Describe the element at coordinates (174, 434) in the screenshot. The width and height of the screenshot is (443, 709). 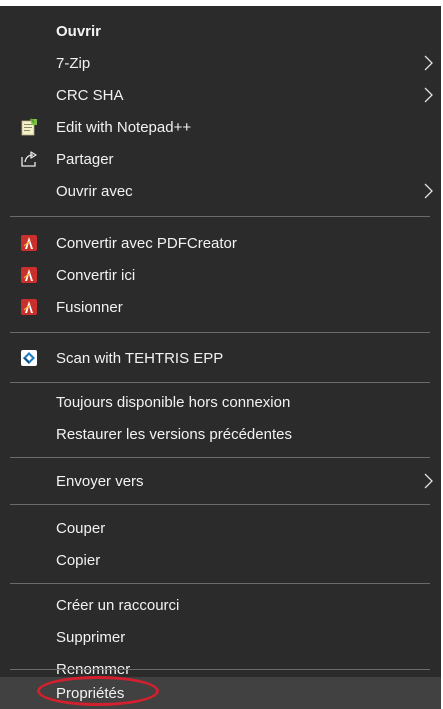
I see `menu-item-label: Restaurer les versions précédentes` at that location.